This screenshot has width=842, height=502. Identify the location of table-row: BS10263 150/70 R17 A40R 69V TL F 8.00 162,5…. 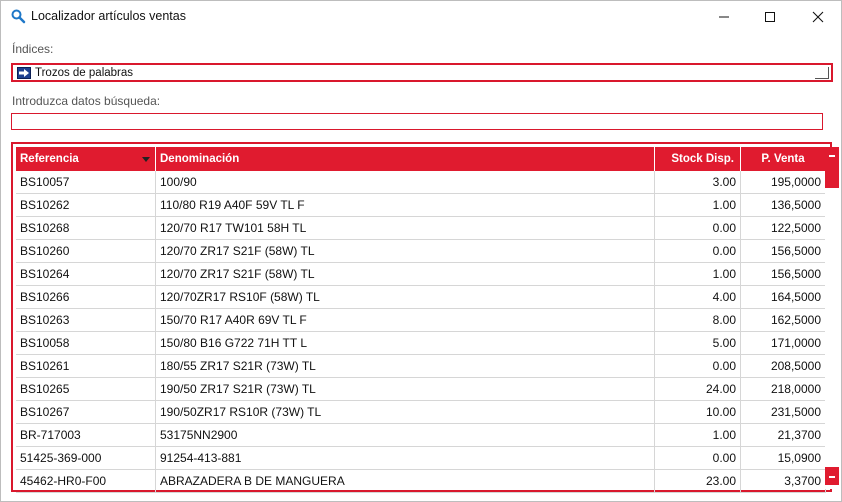
(421, 320).